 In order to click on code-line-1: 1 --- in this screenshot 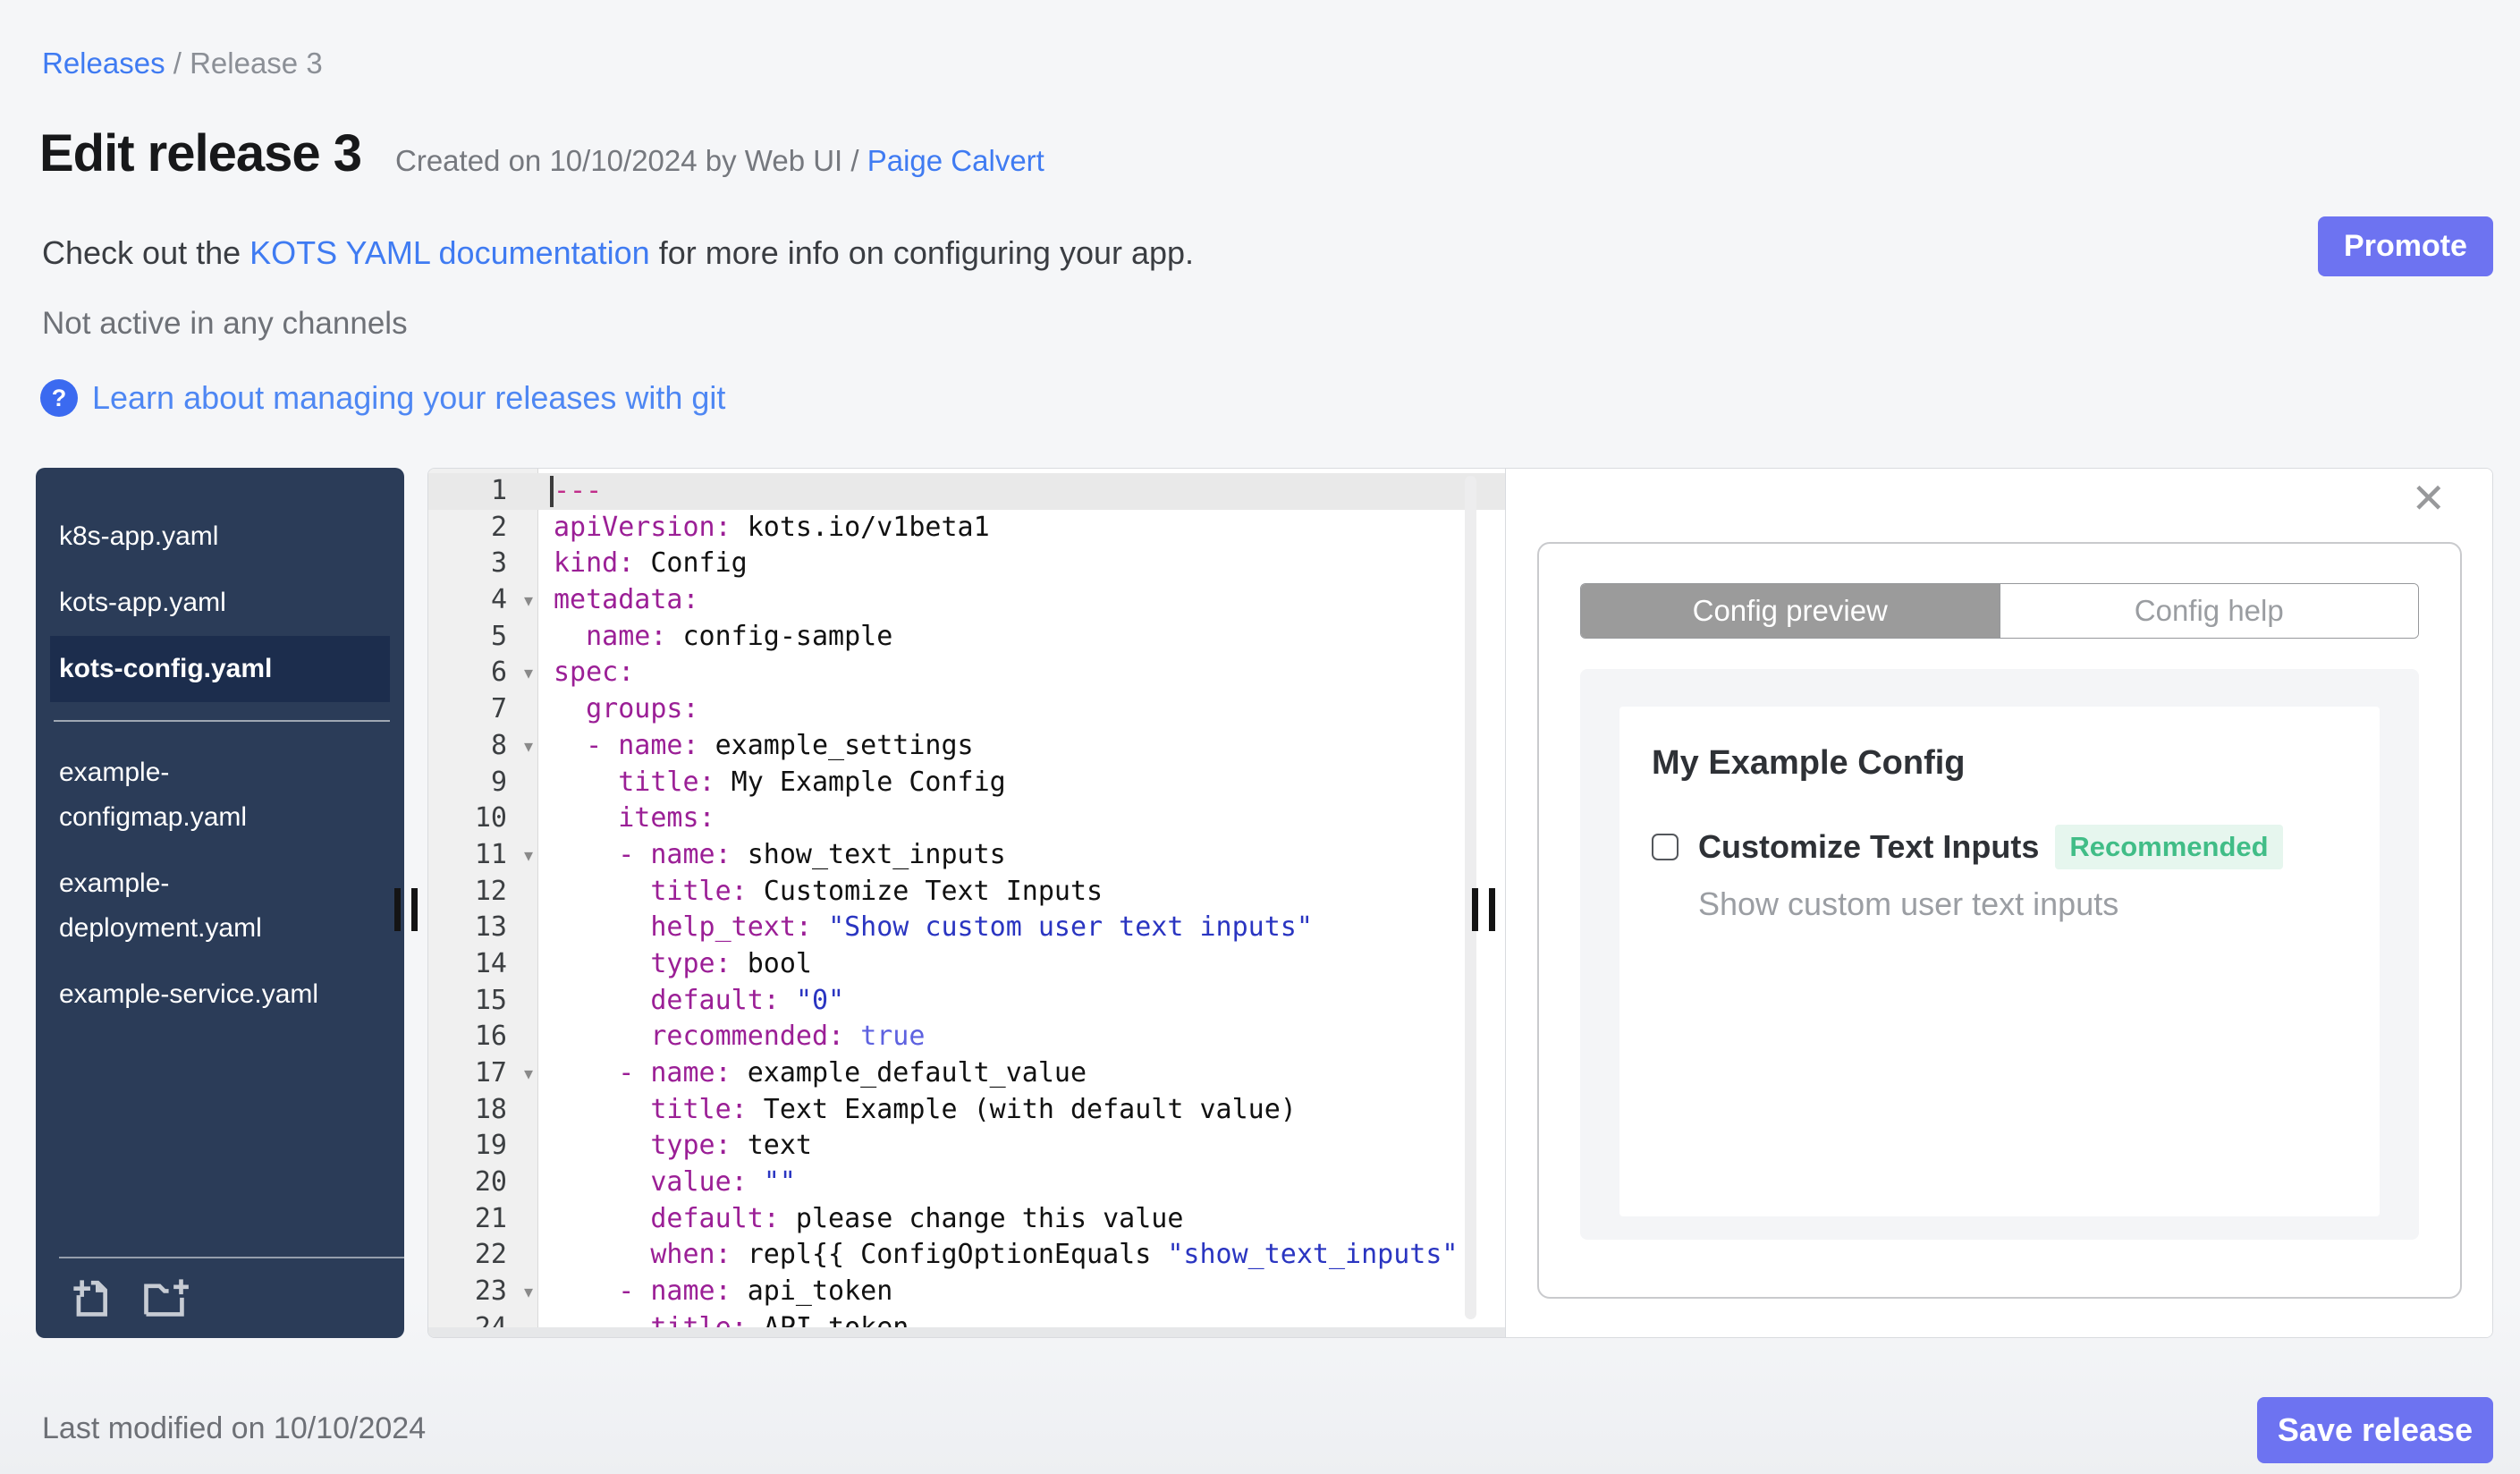, I will do `click(966, 491)`.